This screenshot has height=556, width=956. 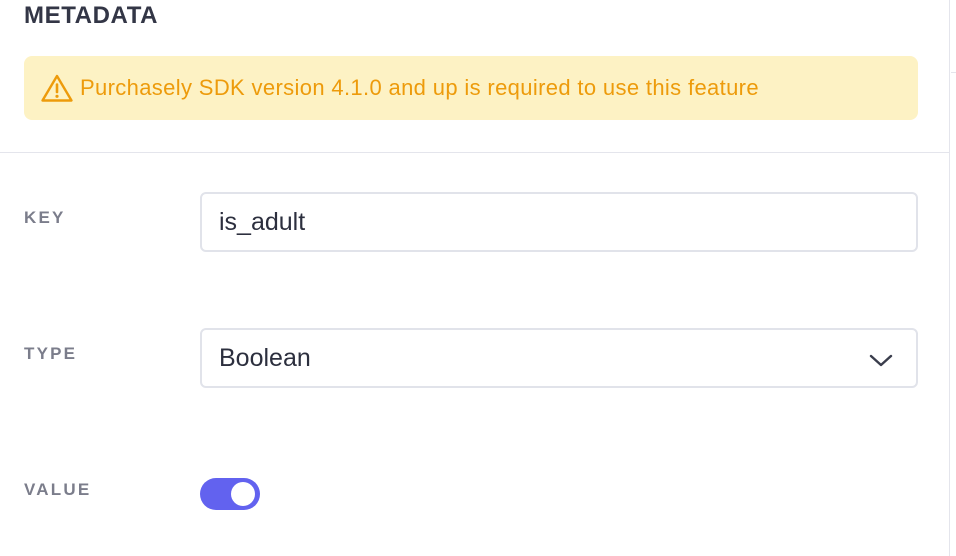 I want to click on key-input: is_adult, so click(x=559, y=222).